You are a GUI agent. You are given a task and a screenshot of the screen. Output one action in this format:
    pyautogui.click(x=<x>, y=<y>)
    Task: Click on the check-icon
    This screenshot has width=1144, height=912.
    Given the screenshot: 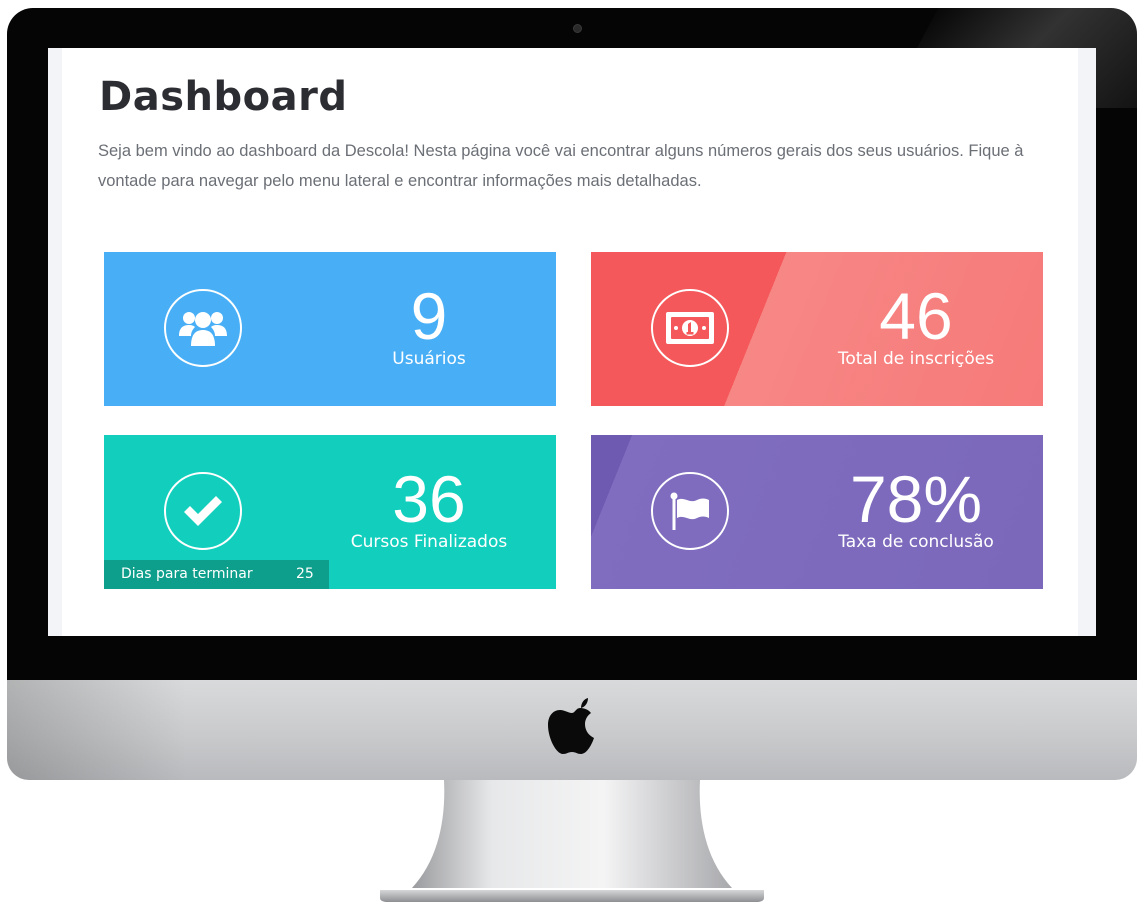 What is the action you would take?
    pyautogui.click(x=203, y=511)
    